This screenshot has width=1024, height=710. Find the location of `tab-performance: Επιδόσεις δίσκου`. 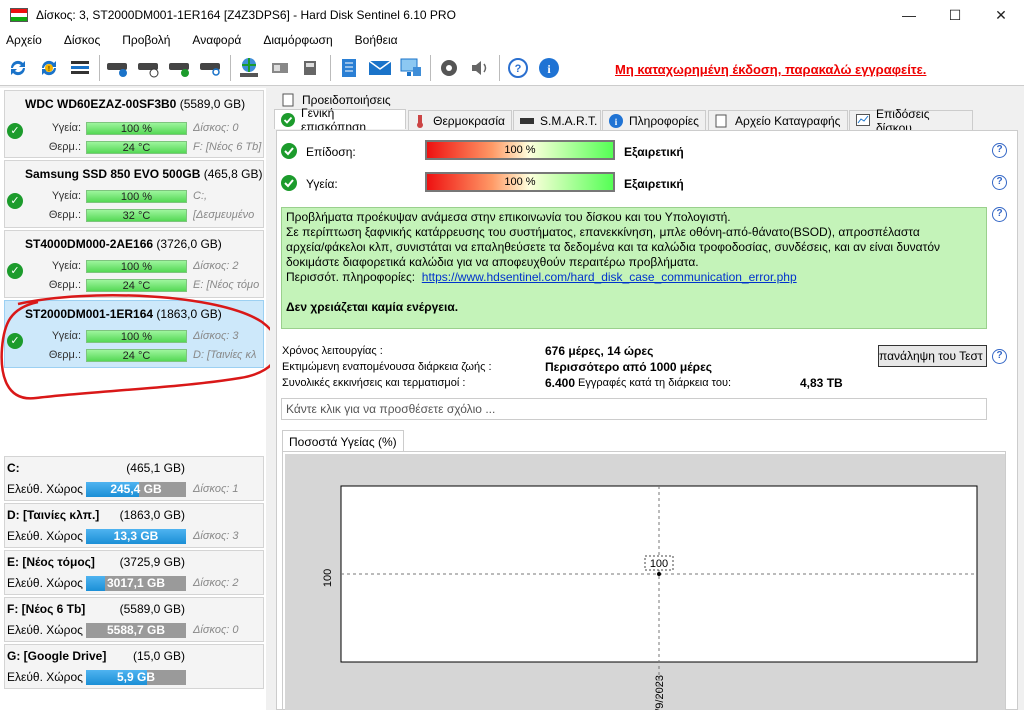

tab-performance: Επιδόσεις δίσκου is located at coordinates (911, 121).